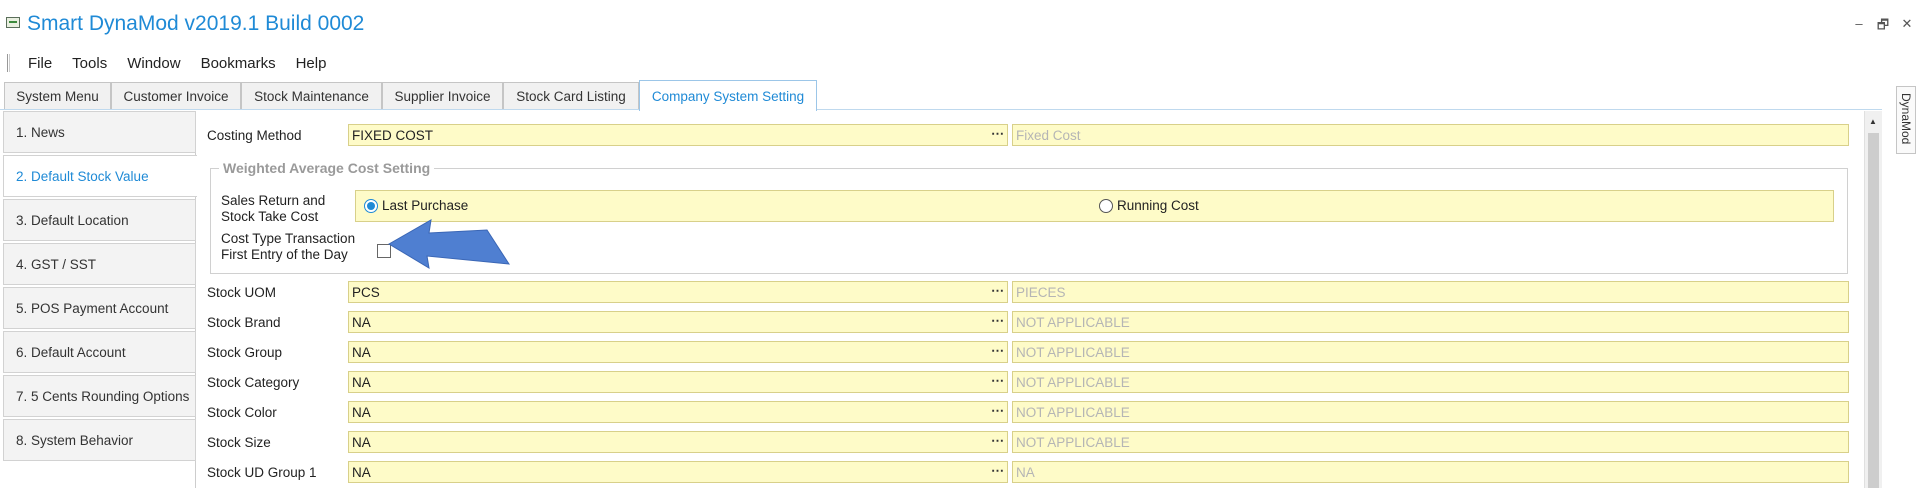  Describe the element at coordinates (366, 292) in the screenshot. I see `stock-uom-value: PCS` at that location.